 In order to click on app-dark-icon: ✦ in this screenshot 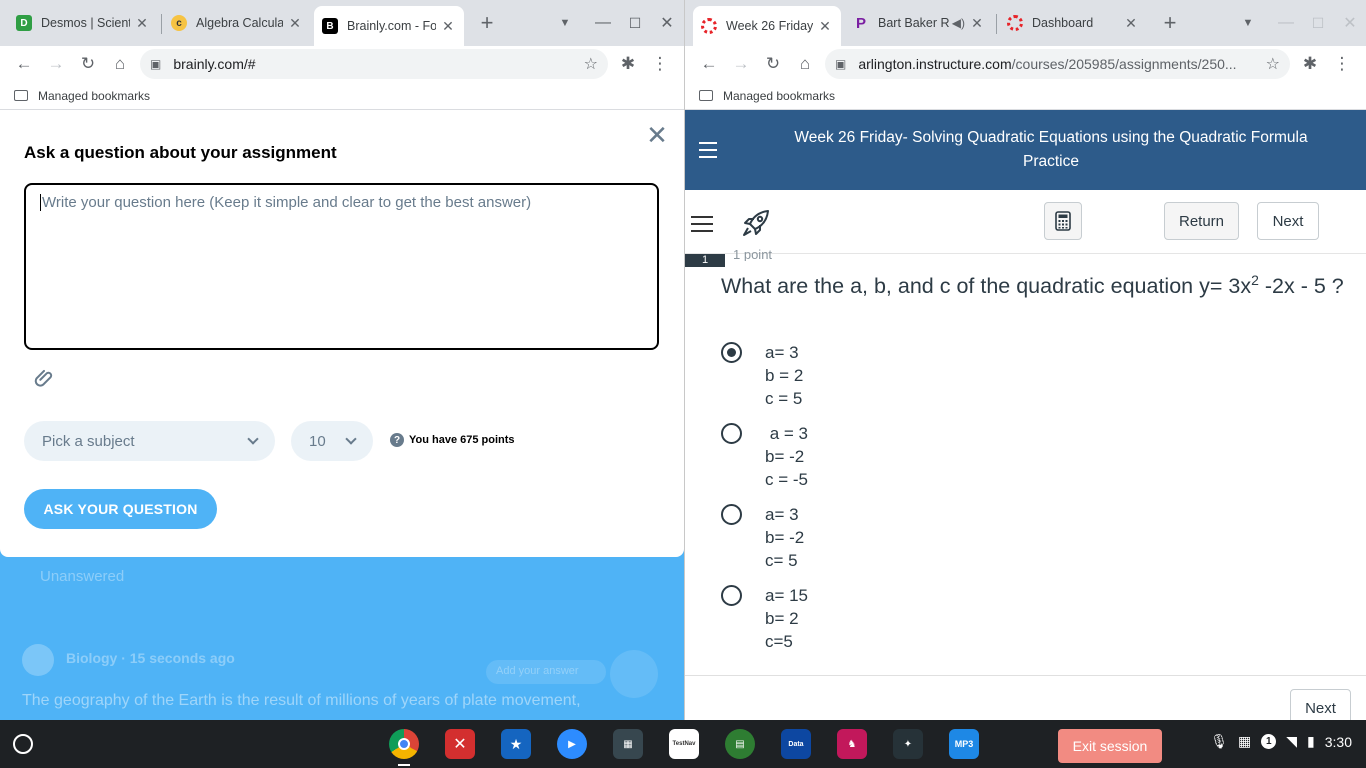, I will do `click(908, 744)`.